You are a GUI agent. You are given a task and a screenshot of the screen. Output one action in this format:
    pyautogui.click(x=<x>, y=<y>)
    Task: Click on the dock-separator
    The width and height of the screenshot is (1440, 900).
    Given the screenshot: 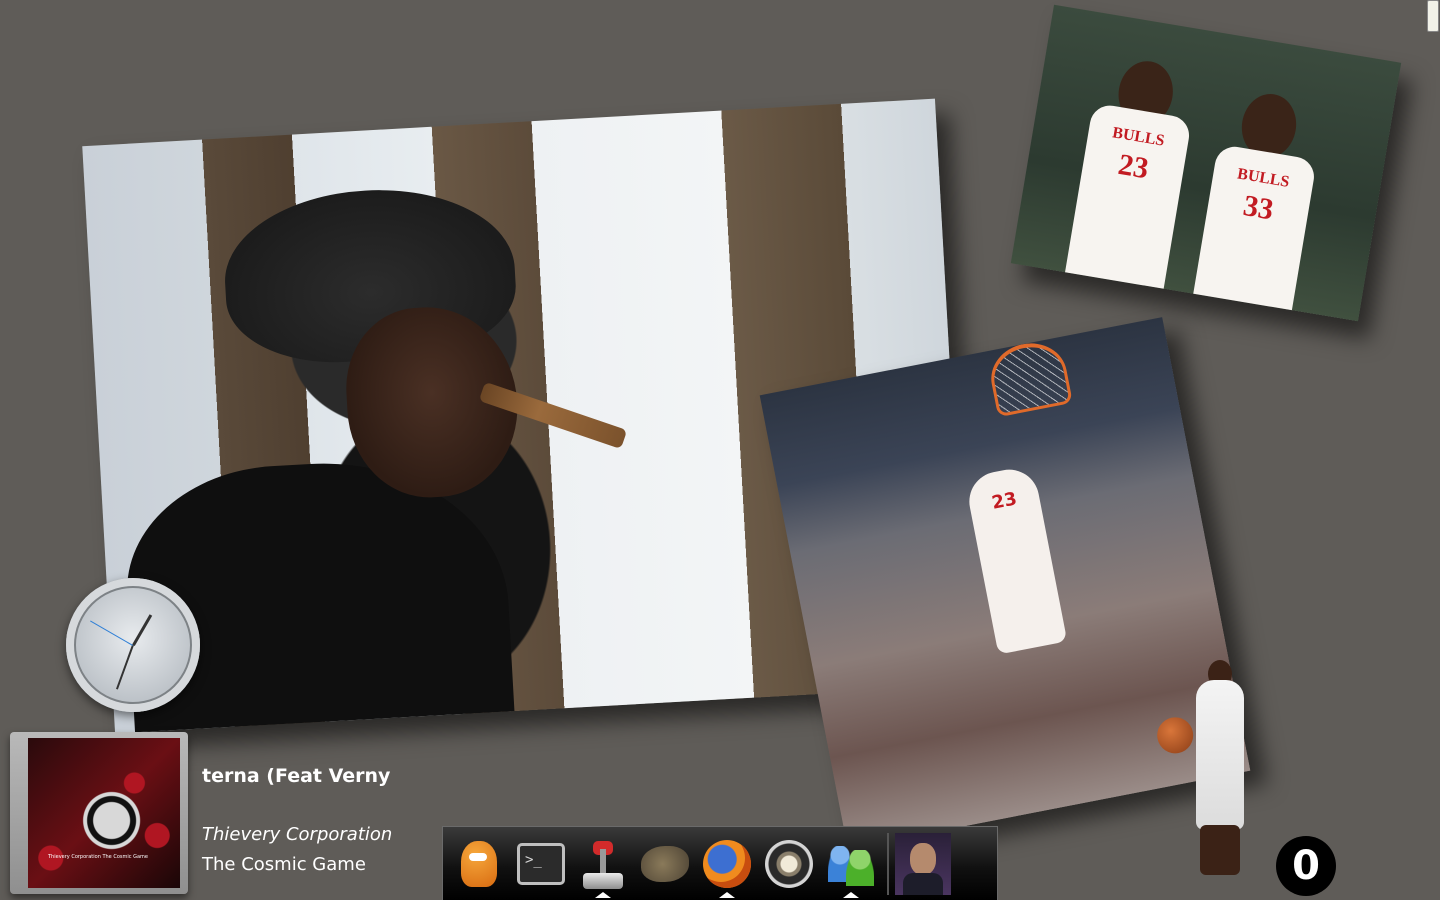 What is the action you would take?
    pyautogui.click(x=888, y=863)
    